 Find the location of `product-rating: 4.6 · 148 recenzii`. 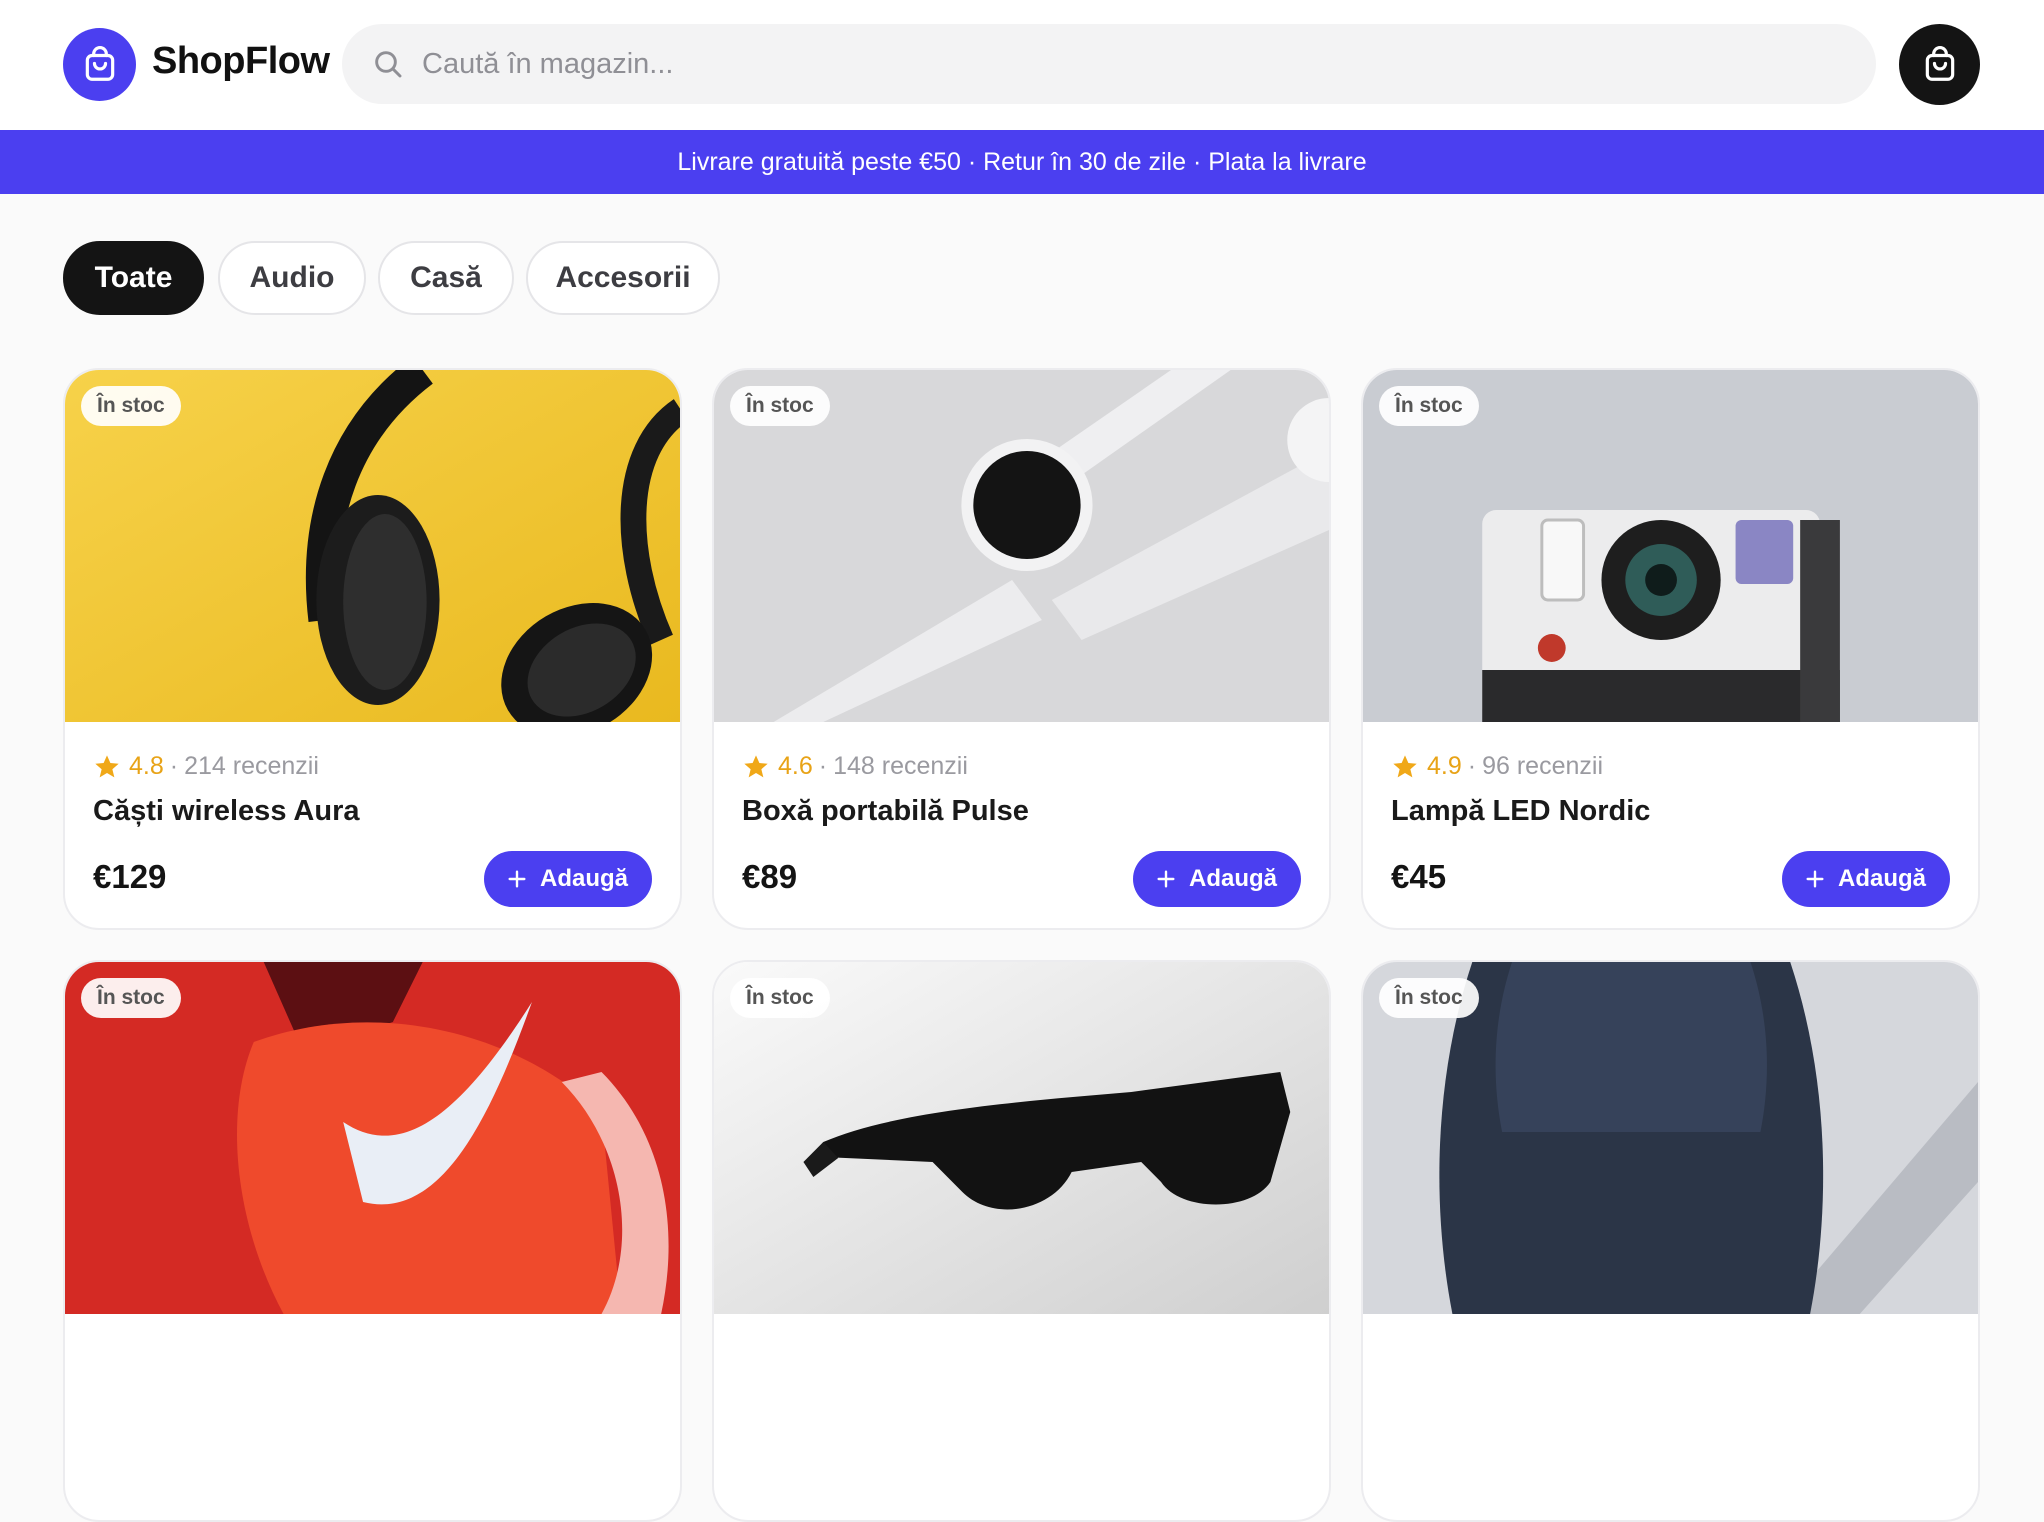

product-rating: 4.6 · 148 recenzii is located at coordinates (855, 766).